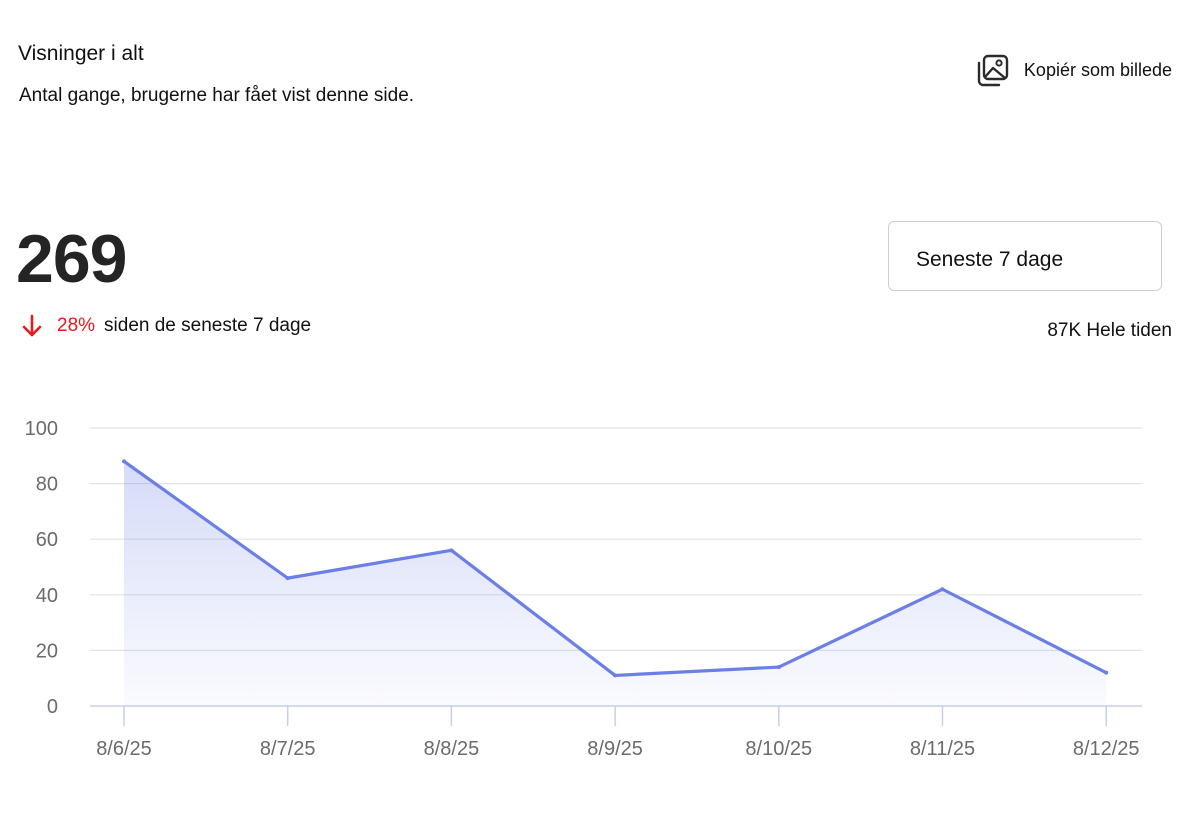 Image resolution: width=1182 pixels, height=818 pixels. Describe the element at coordinates (124, 461) in the screenshot. I see `data-point-8/6/25` at that location.